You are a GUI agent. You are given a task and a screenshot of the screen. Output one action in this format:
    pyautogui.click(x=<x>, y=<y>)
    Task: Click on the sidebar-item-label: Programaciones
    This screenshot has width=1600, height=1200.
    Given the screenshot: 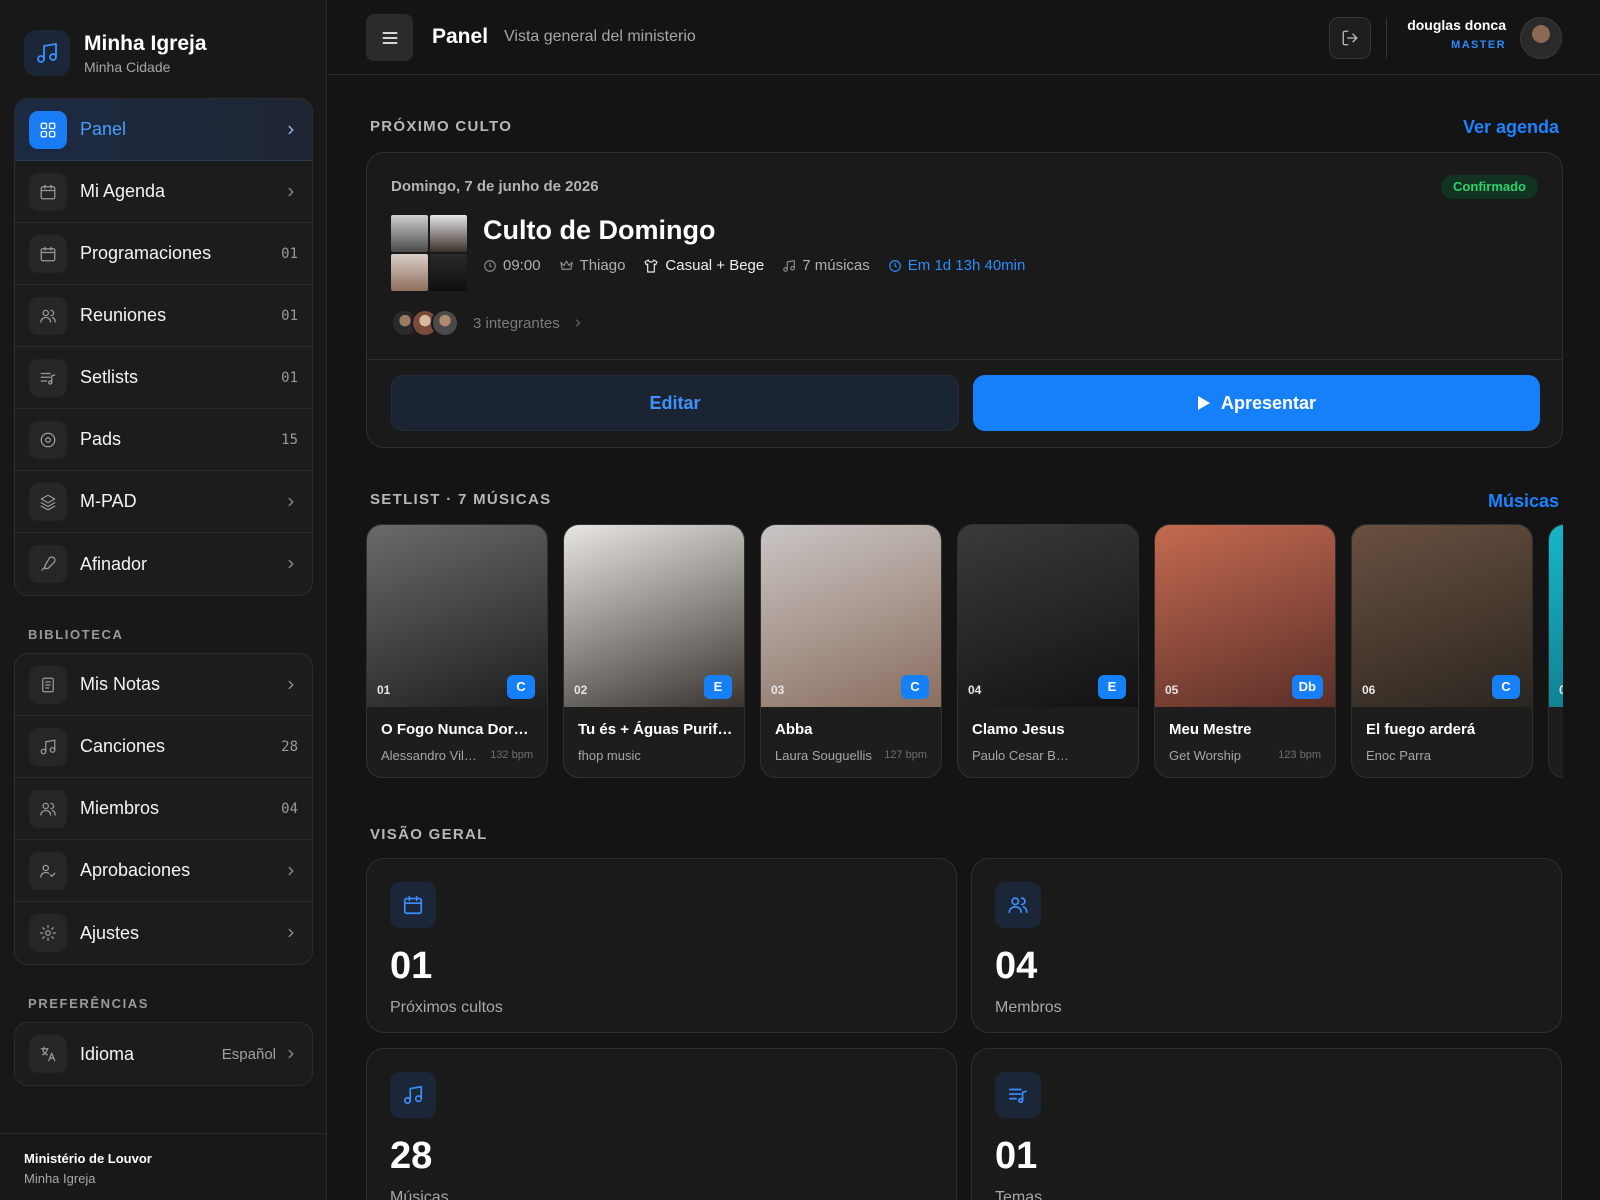 What is the action you would take?
    pyautogui.click(x=146, y=253)
    